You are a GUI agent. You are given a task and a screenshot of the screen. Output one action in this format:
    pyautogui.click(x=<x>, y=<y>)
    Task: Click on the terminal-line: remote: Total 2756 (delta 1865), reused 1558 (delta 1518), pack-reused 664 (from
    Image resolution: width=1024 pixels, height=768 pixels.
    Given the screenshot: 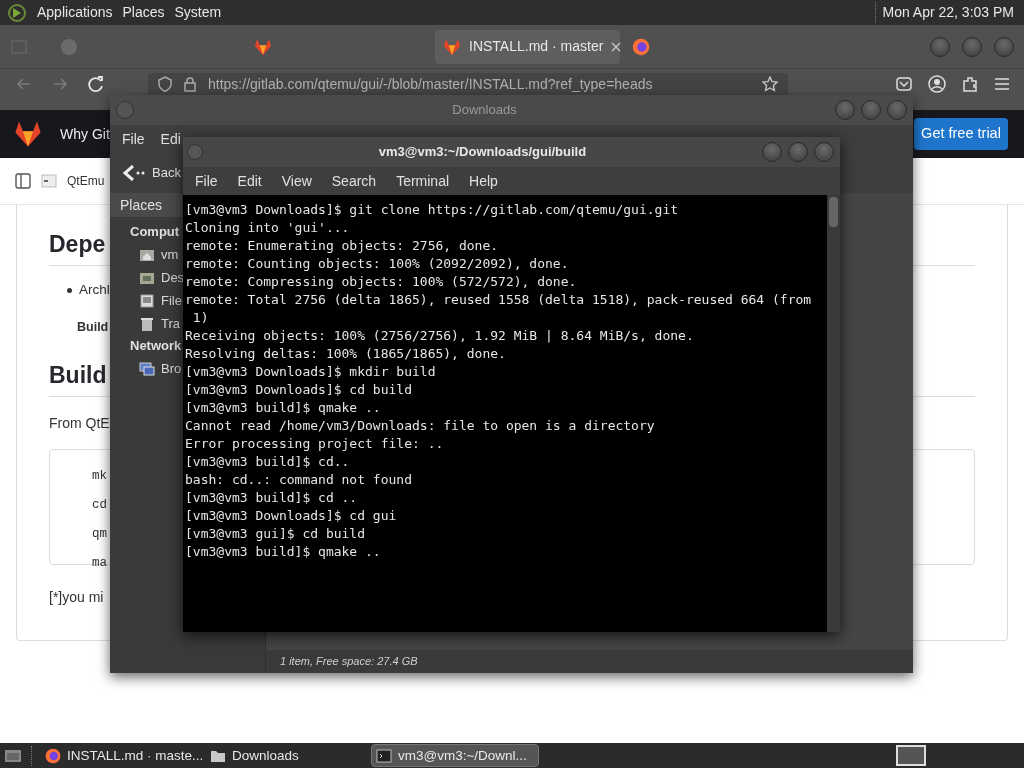 What is the action you would take?
    pyautogui.click(x=498, y=299)
    